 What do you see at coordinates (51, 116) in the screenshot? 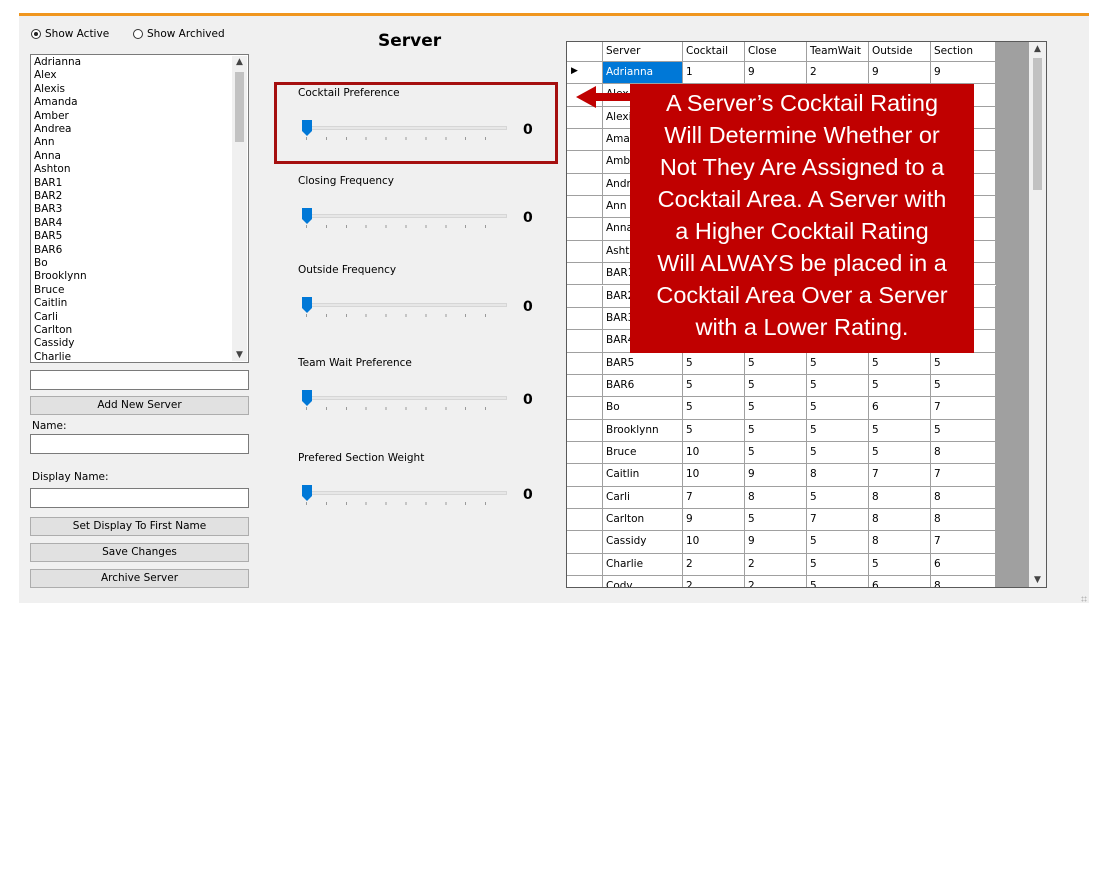
I see `list-item: Amber` at bounding box center [51, 116].